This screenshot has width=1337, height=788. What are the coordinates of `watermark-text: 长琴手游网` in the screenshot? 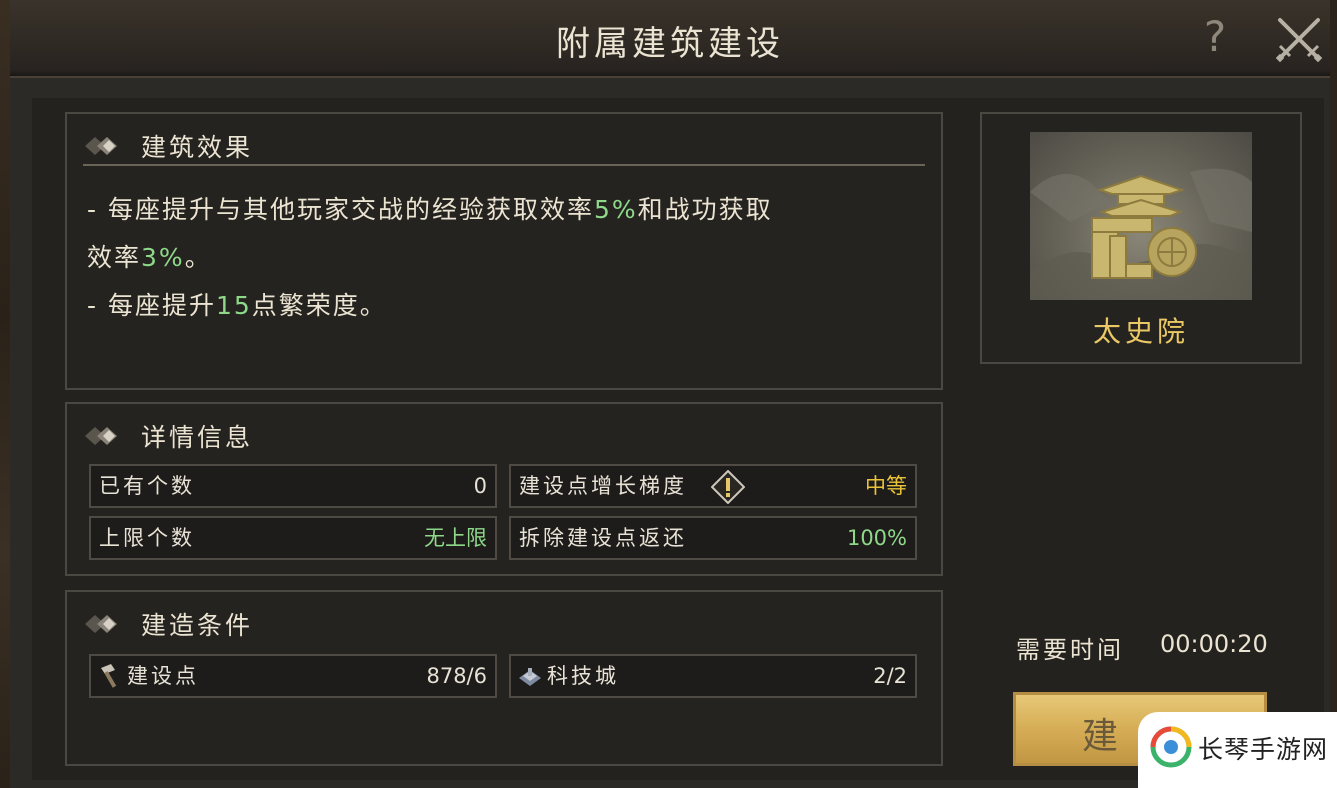 It's located at (1263, 749).